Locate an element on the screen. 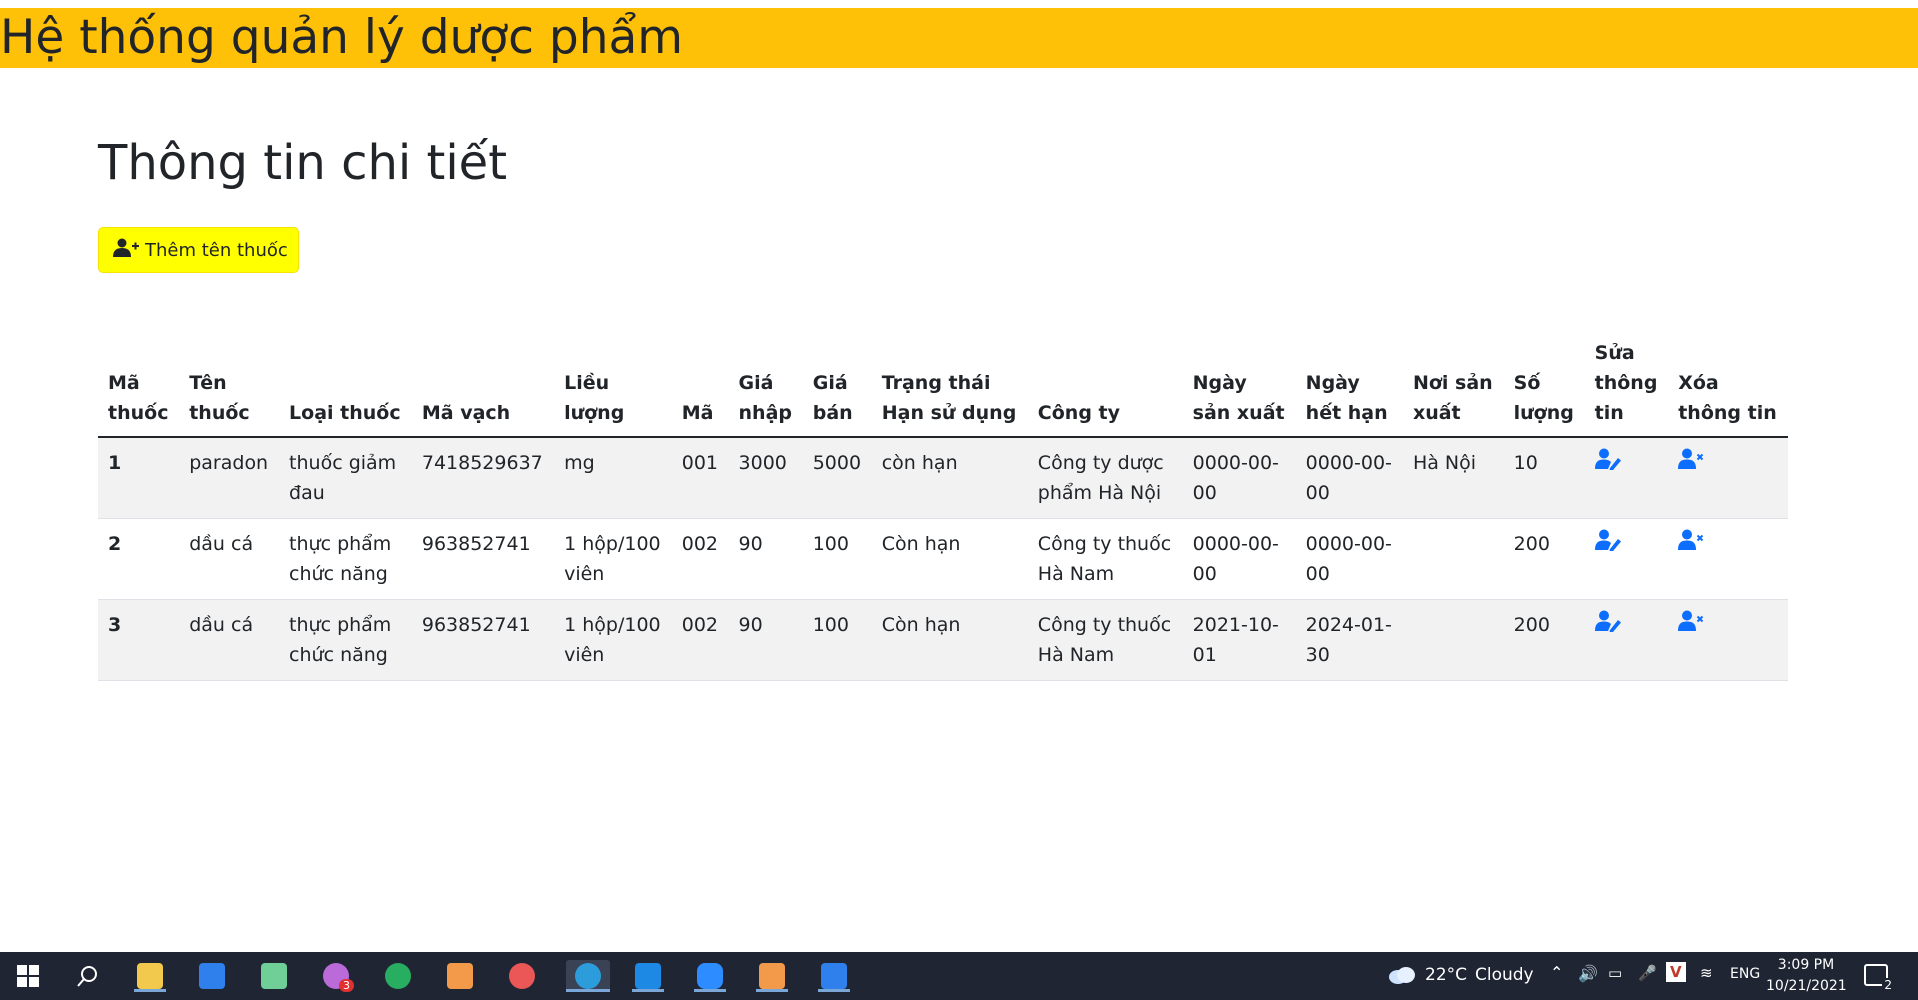 The image size is (1918, 1000). column-header-text: Nơi sản is located at coordinates (1452, 383).